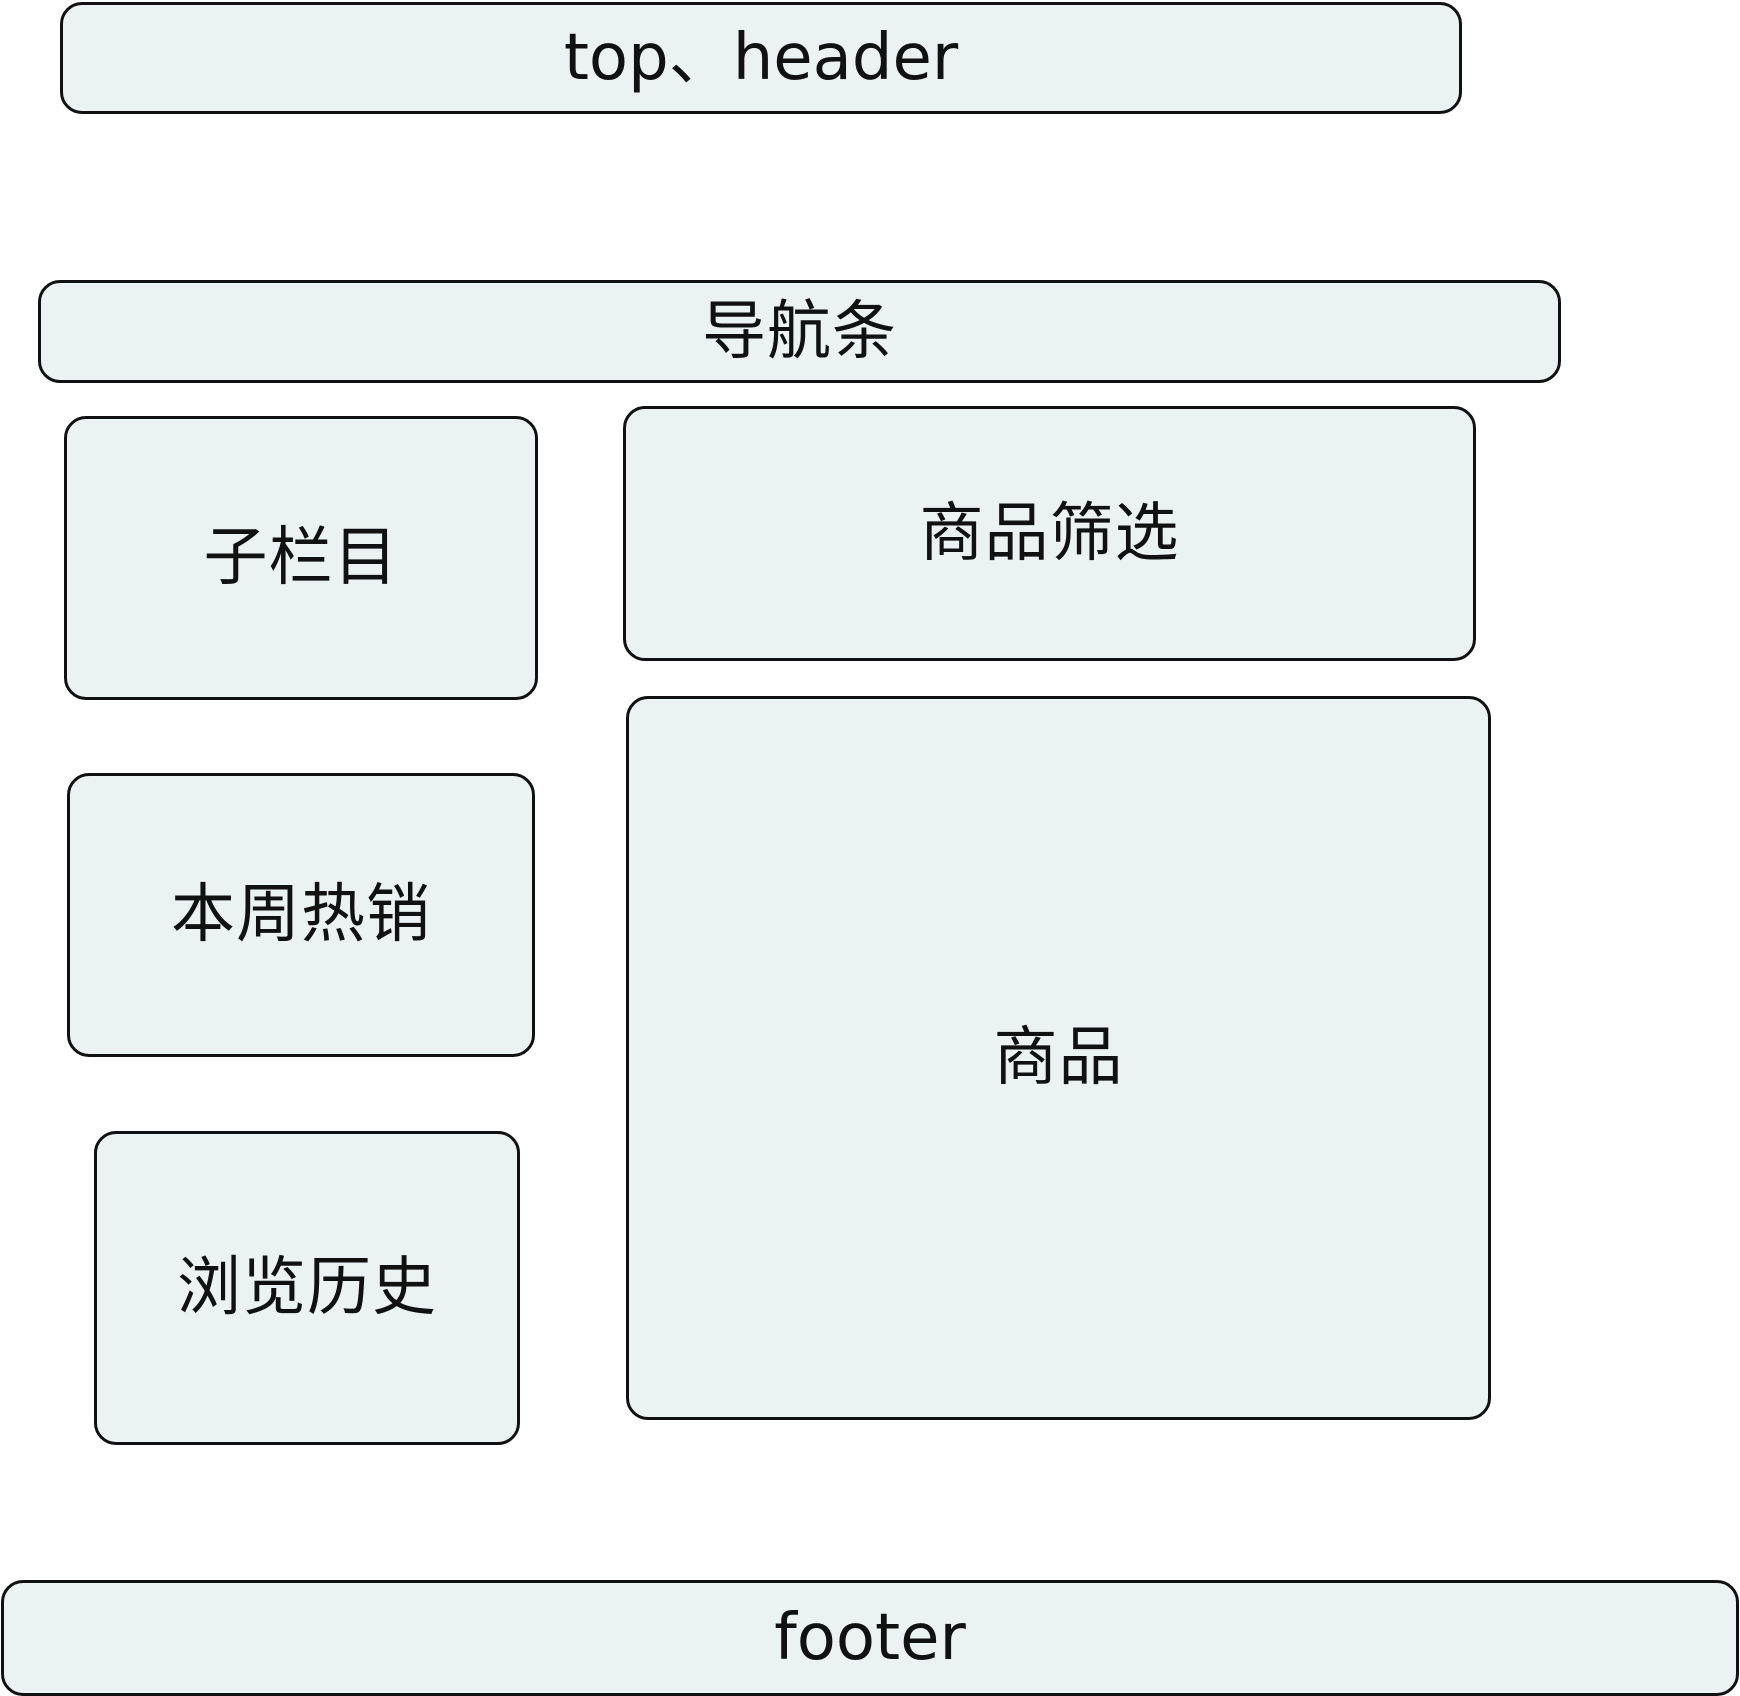 This screenshot has height=1696, width=1740. I want to click on nav-bar-label: 导航条, so click(799, 331).